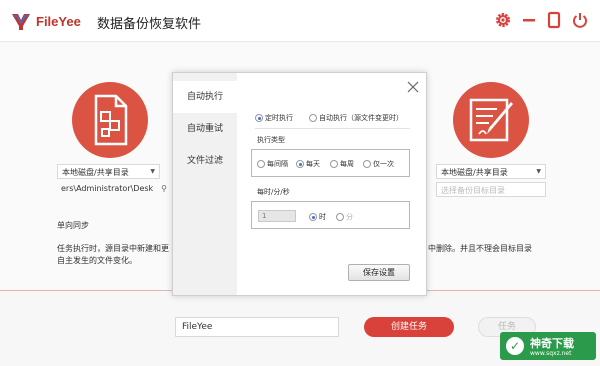 This screenshot has width=600, height=366. Describe the element at coordinates (107, 188) in the screenshot. I see `source-path-value: ers\Administrator\Desk` at that location.